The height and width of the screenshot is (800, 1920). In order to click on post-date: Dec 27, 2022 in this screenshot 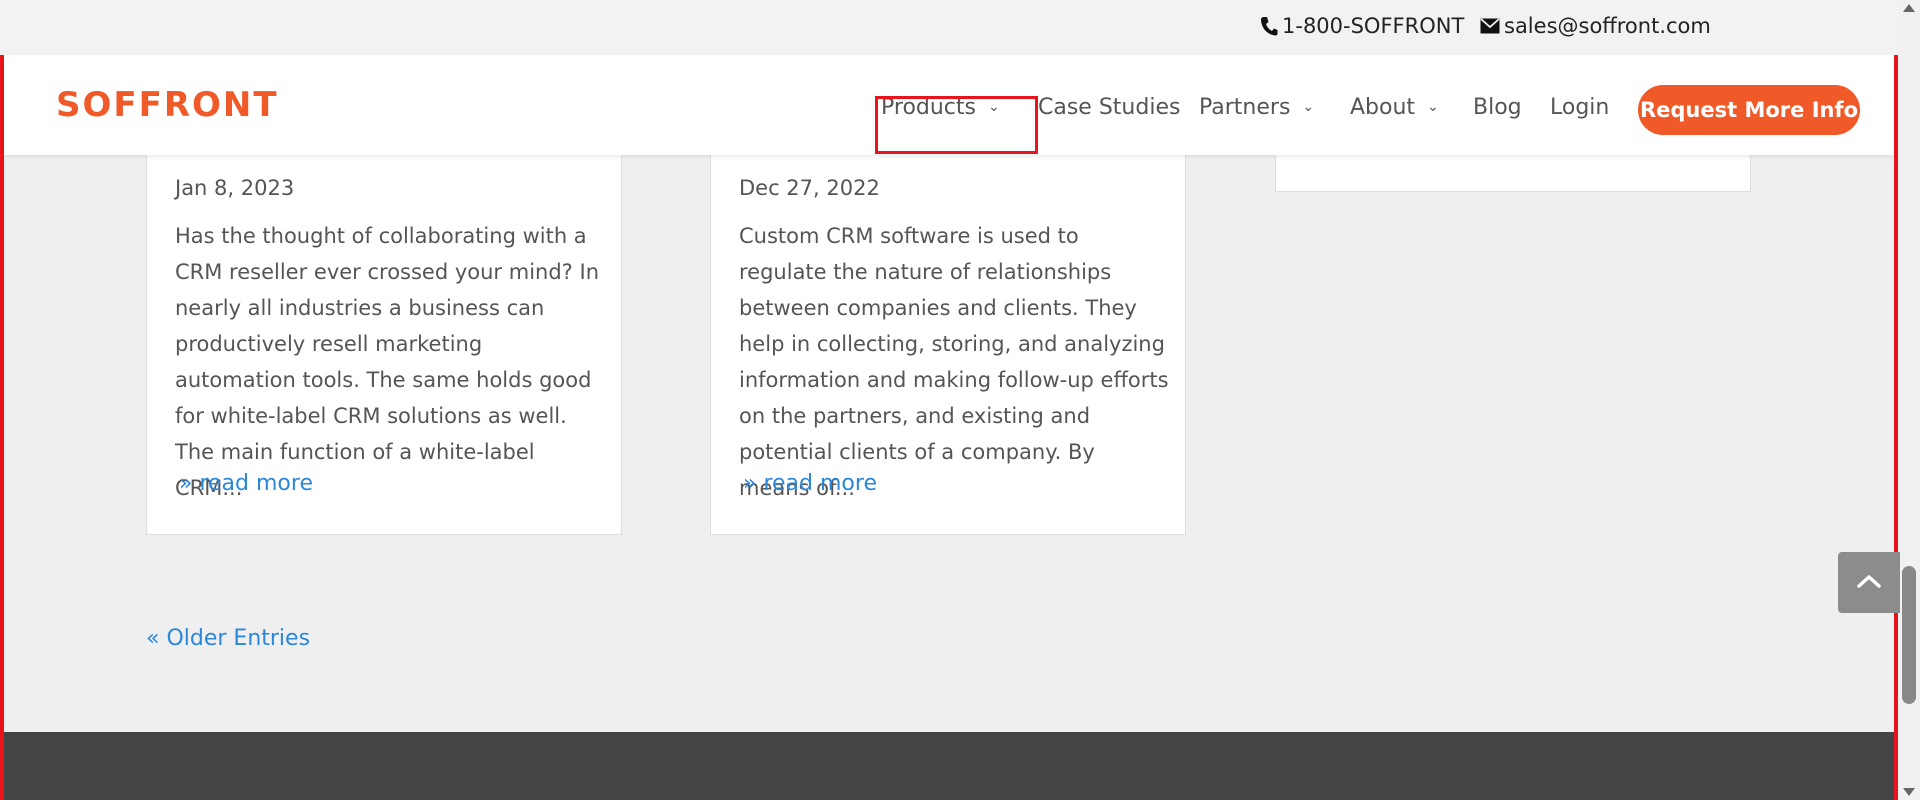, I will do `click(809, 188)`.